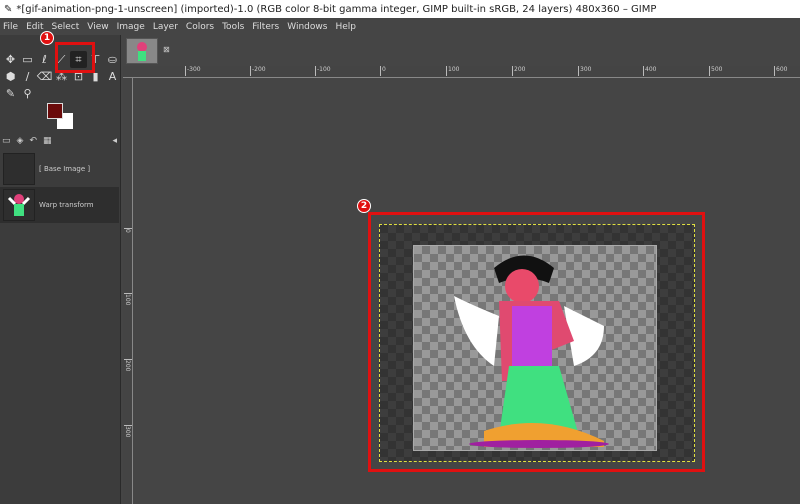 The image size is (800, 504). What do you see at coordinates (10, 59) in the screenshot?
I see `move-tool-icon: ✥` at bounding box center [10, 59].